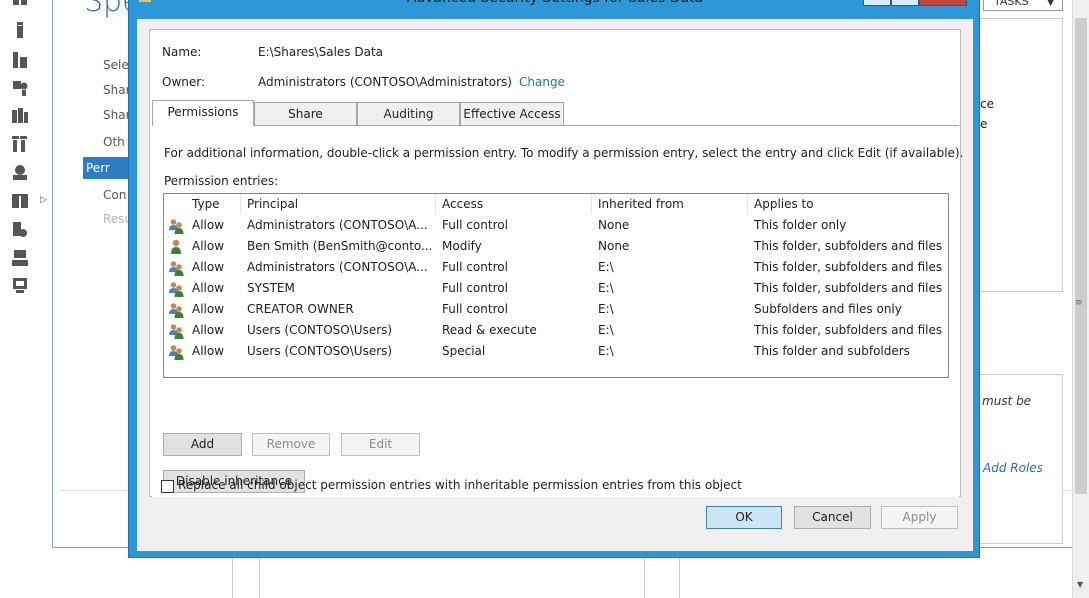 Image resolution: width=1089 pixels, height=598 pixels. Describe the element at coordinates (987, 104) in the screenshot. I see `right-pane-text-fragment: ce` at that location.